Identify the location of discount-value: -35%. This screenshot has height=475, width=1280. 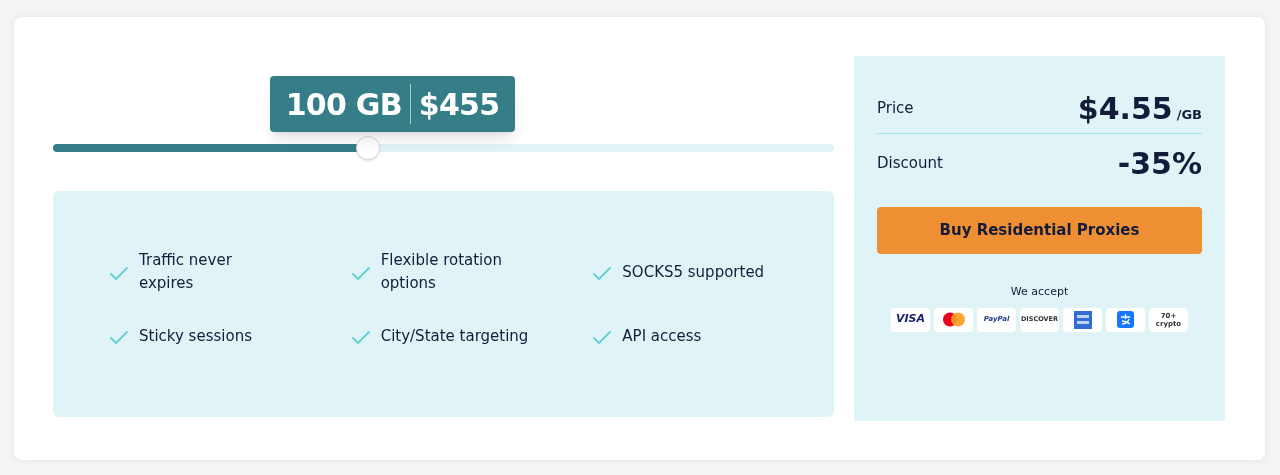
(1159, 163).